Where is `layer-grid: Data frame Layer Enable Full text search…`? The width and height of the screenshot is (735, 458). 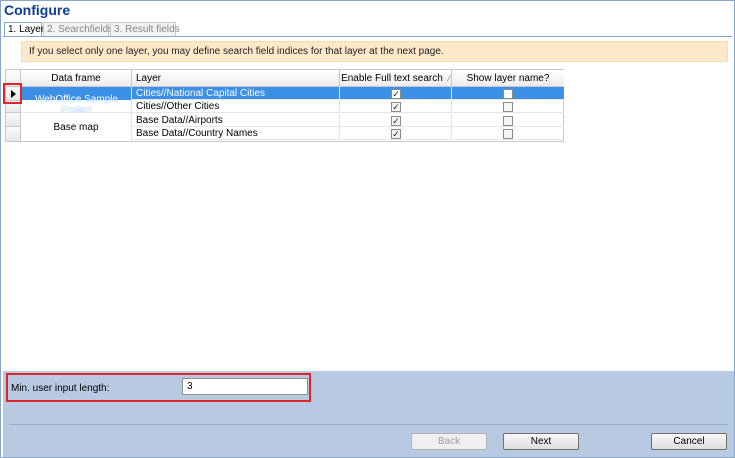 layer-grid: Data frame Layer Enable Full text search… is located at coordinates (284, 105).